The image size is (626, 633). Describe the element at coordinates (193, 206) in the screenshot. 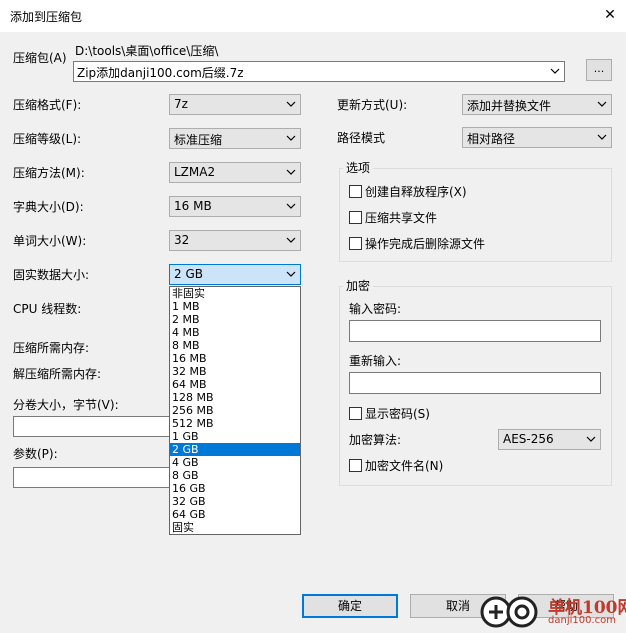

I see `dict-value: 16 MB` at that location.